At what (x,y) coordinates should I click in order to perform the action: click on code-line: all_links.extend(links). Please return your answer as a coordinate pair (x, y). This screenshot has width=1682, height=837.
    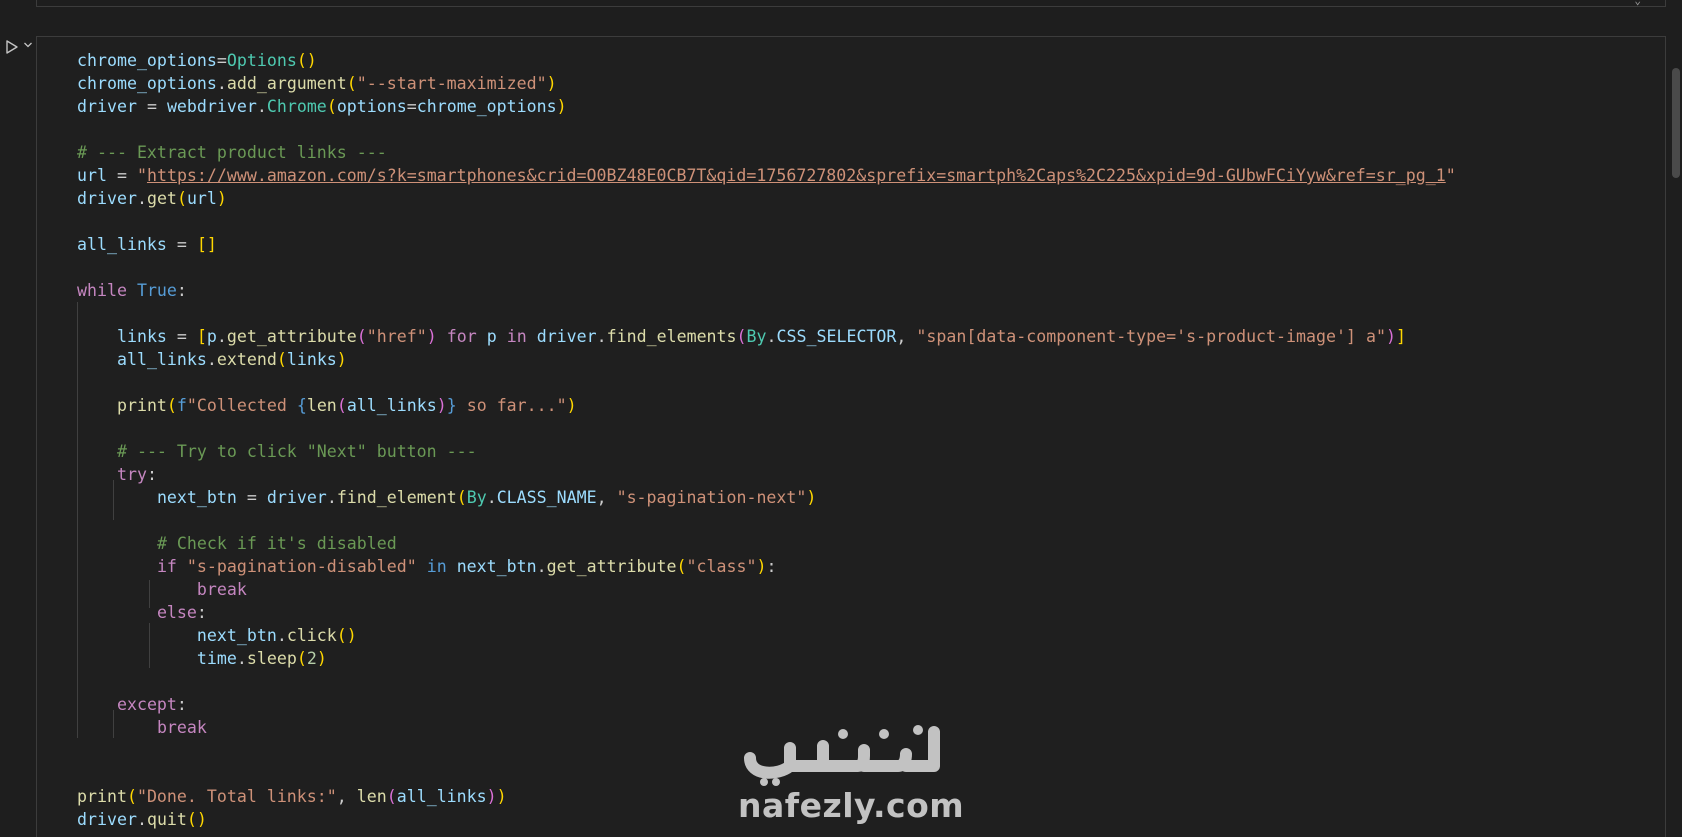
    Looking at the image, I should click on (766, 359).